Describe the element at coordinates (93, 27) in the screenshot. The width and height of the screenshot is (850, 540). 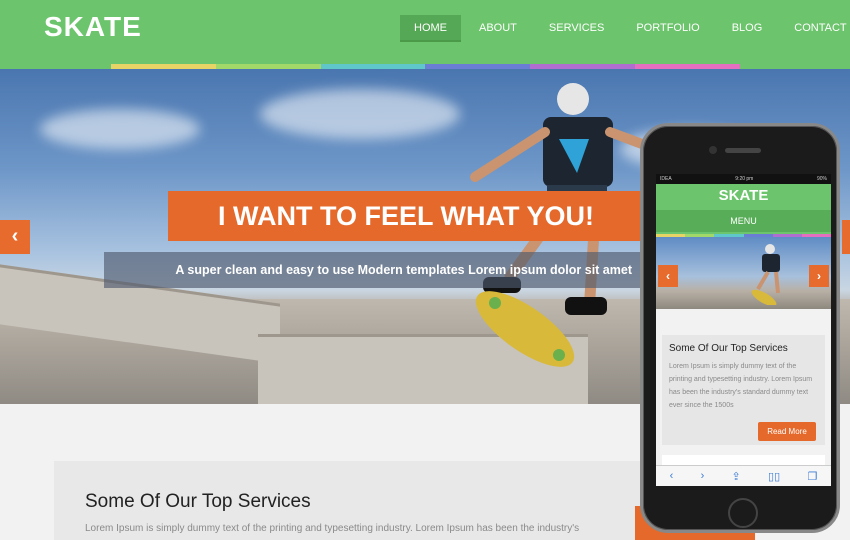
I see `site-logo: SKATE` at that location.